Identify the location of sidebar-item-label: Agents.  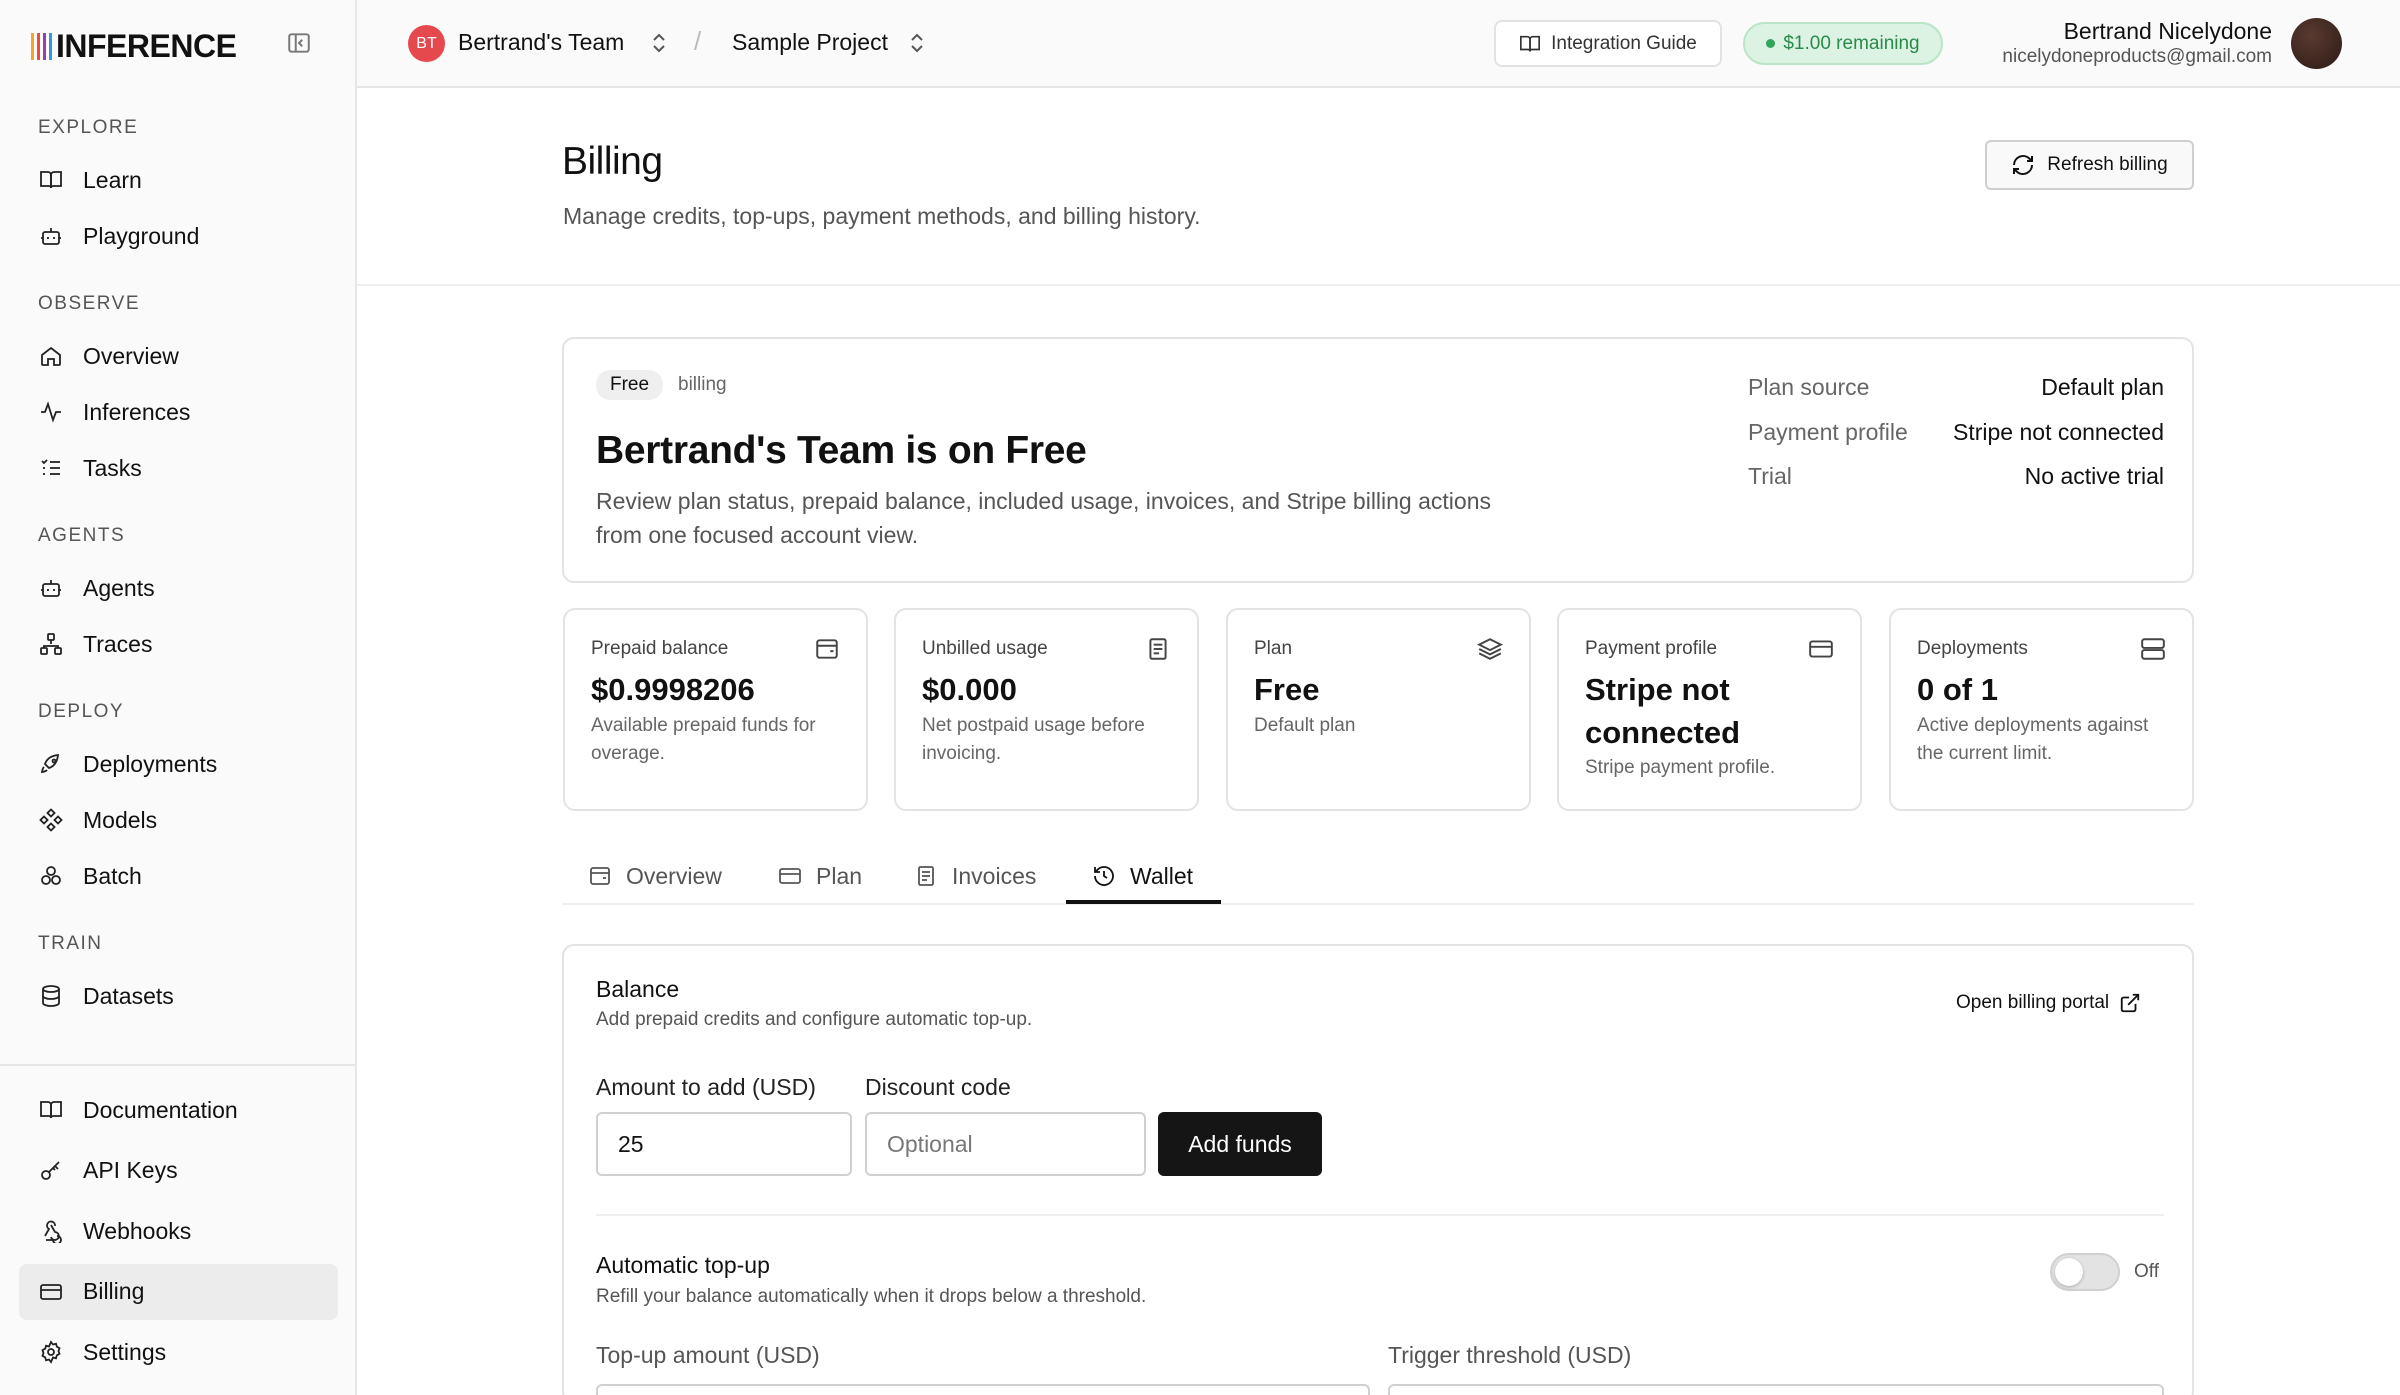
(119, 587).